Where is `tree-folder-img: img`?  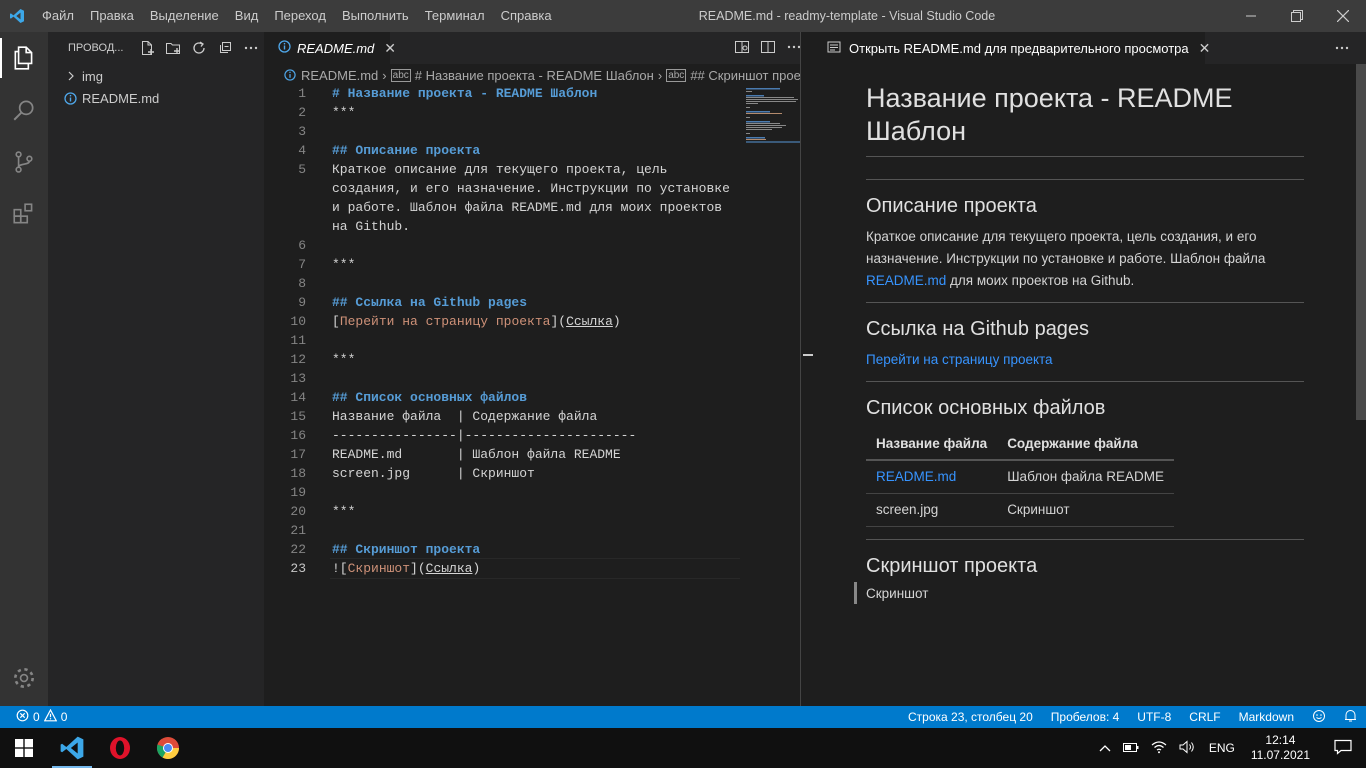
tree-folder-img: img is located at coordinates (156, 76).